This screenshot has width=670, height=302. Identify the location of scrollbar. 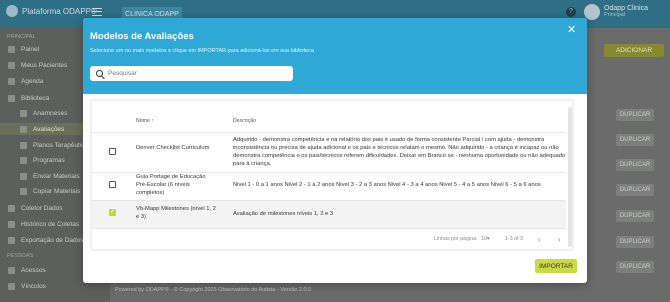
(570, 177).